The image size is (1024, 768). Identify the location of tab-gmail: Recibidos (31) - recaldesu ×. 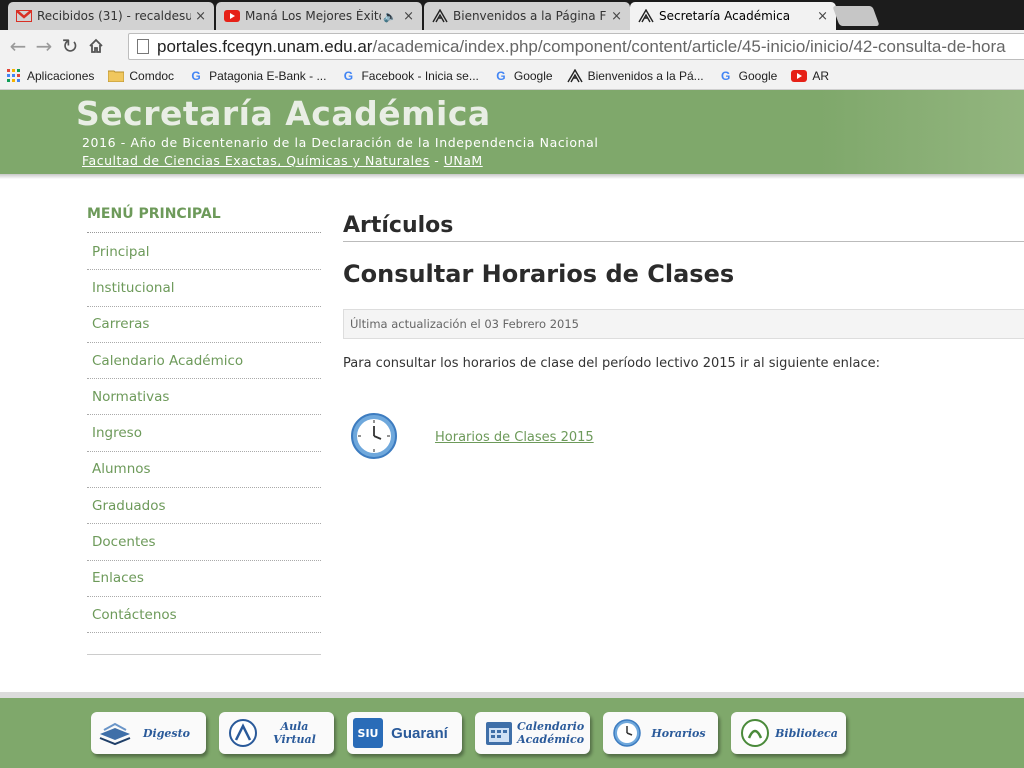
(111, 16).